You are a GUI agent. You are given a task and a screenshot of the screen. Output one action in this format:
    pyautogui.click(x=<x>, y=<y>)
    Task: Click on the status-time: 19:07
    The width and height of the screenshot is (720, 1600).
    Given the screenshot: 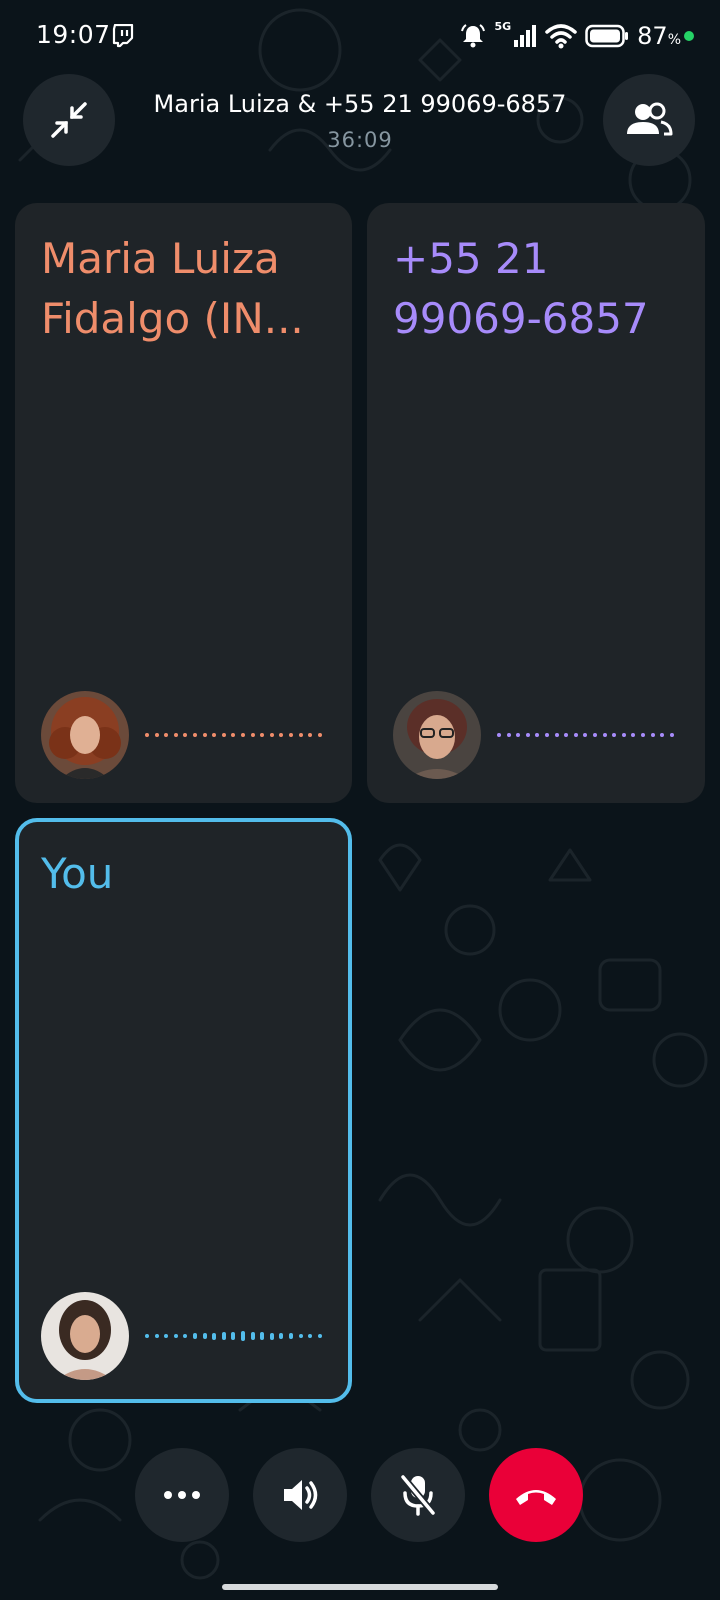 What is the action you would take?
    pyautogui.click(x=73, y=34)
    